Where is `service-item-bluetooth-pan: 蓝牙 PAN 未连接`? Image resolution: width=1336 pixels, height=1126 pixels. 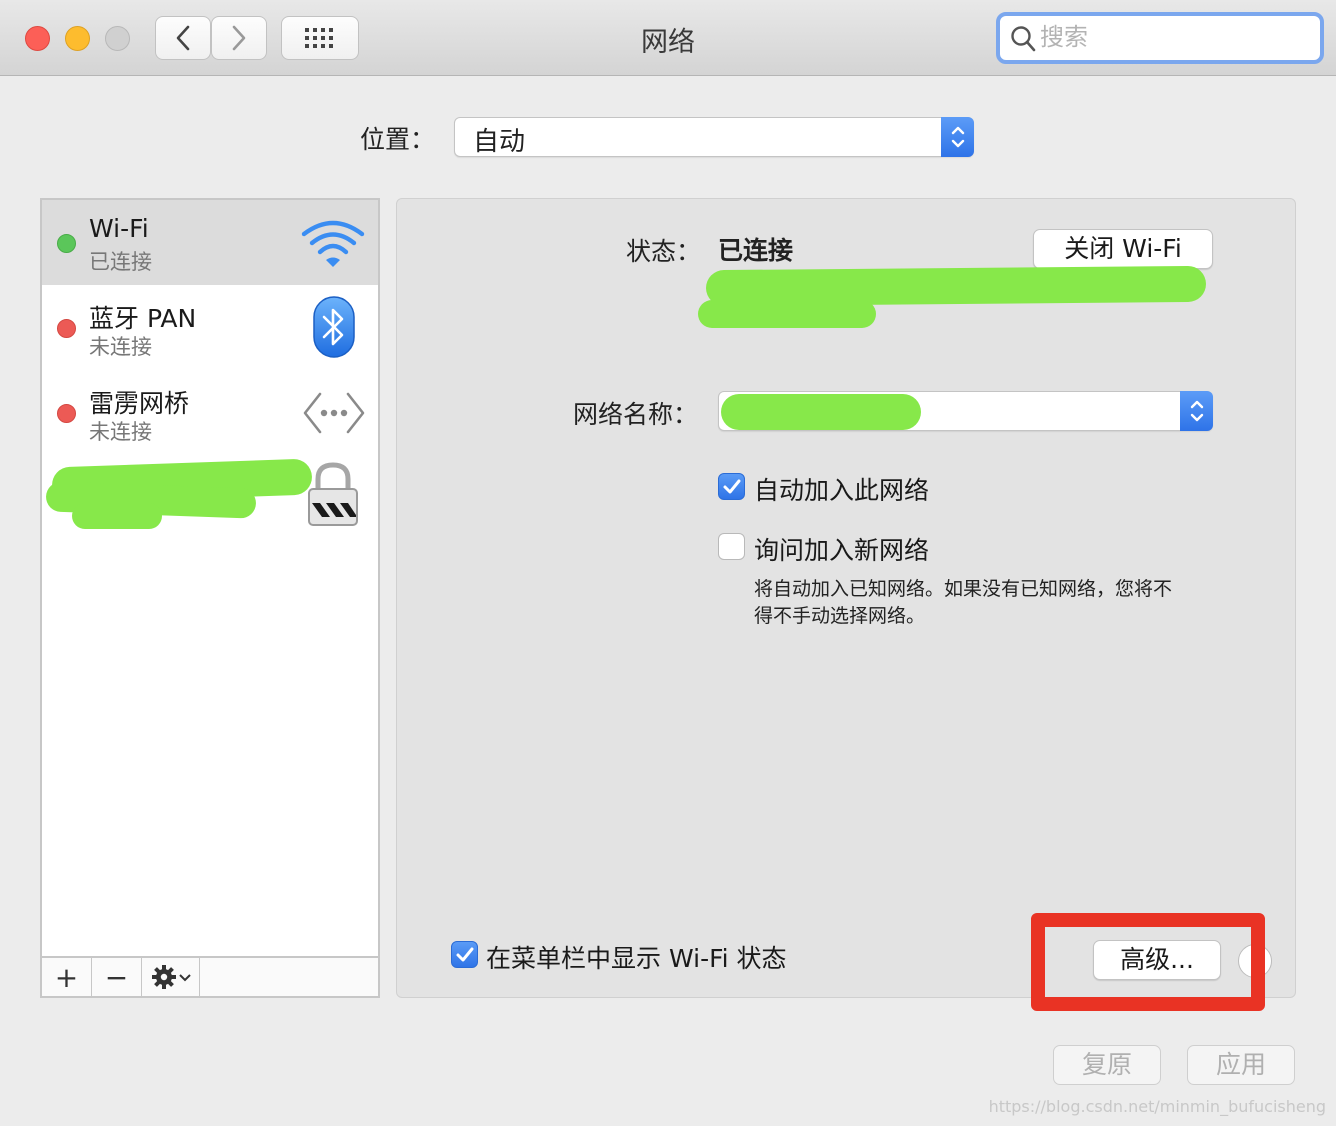
service-item-bluetooth-pan: 蓝牙 PAN 未连接 is located at coordinates (210, 327).